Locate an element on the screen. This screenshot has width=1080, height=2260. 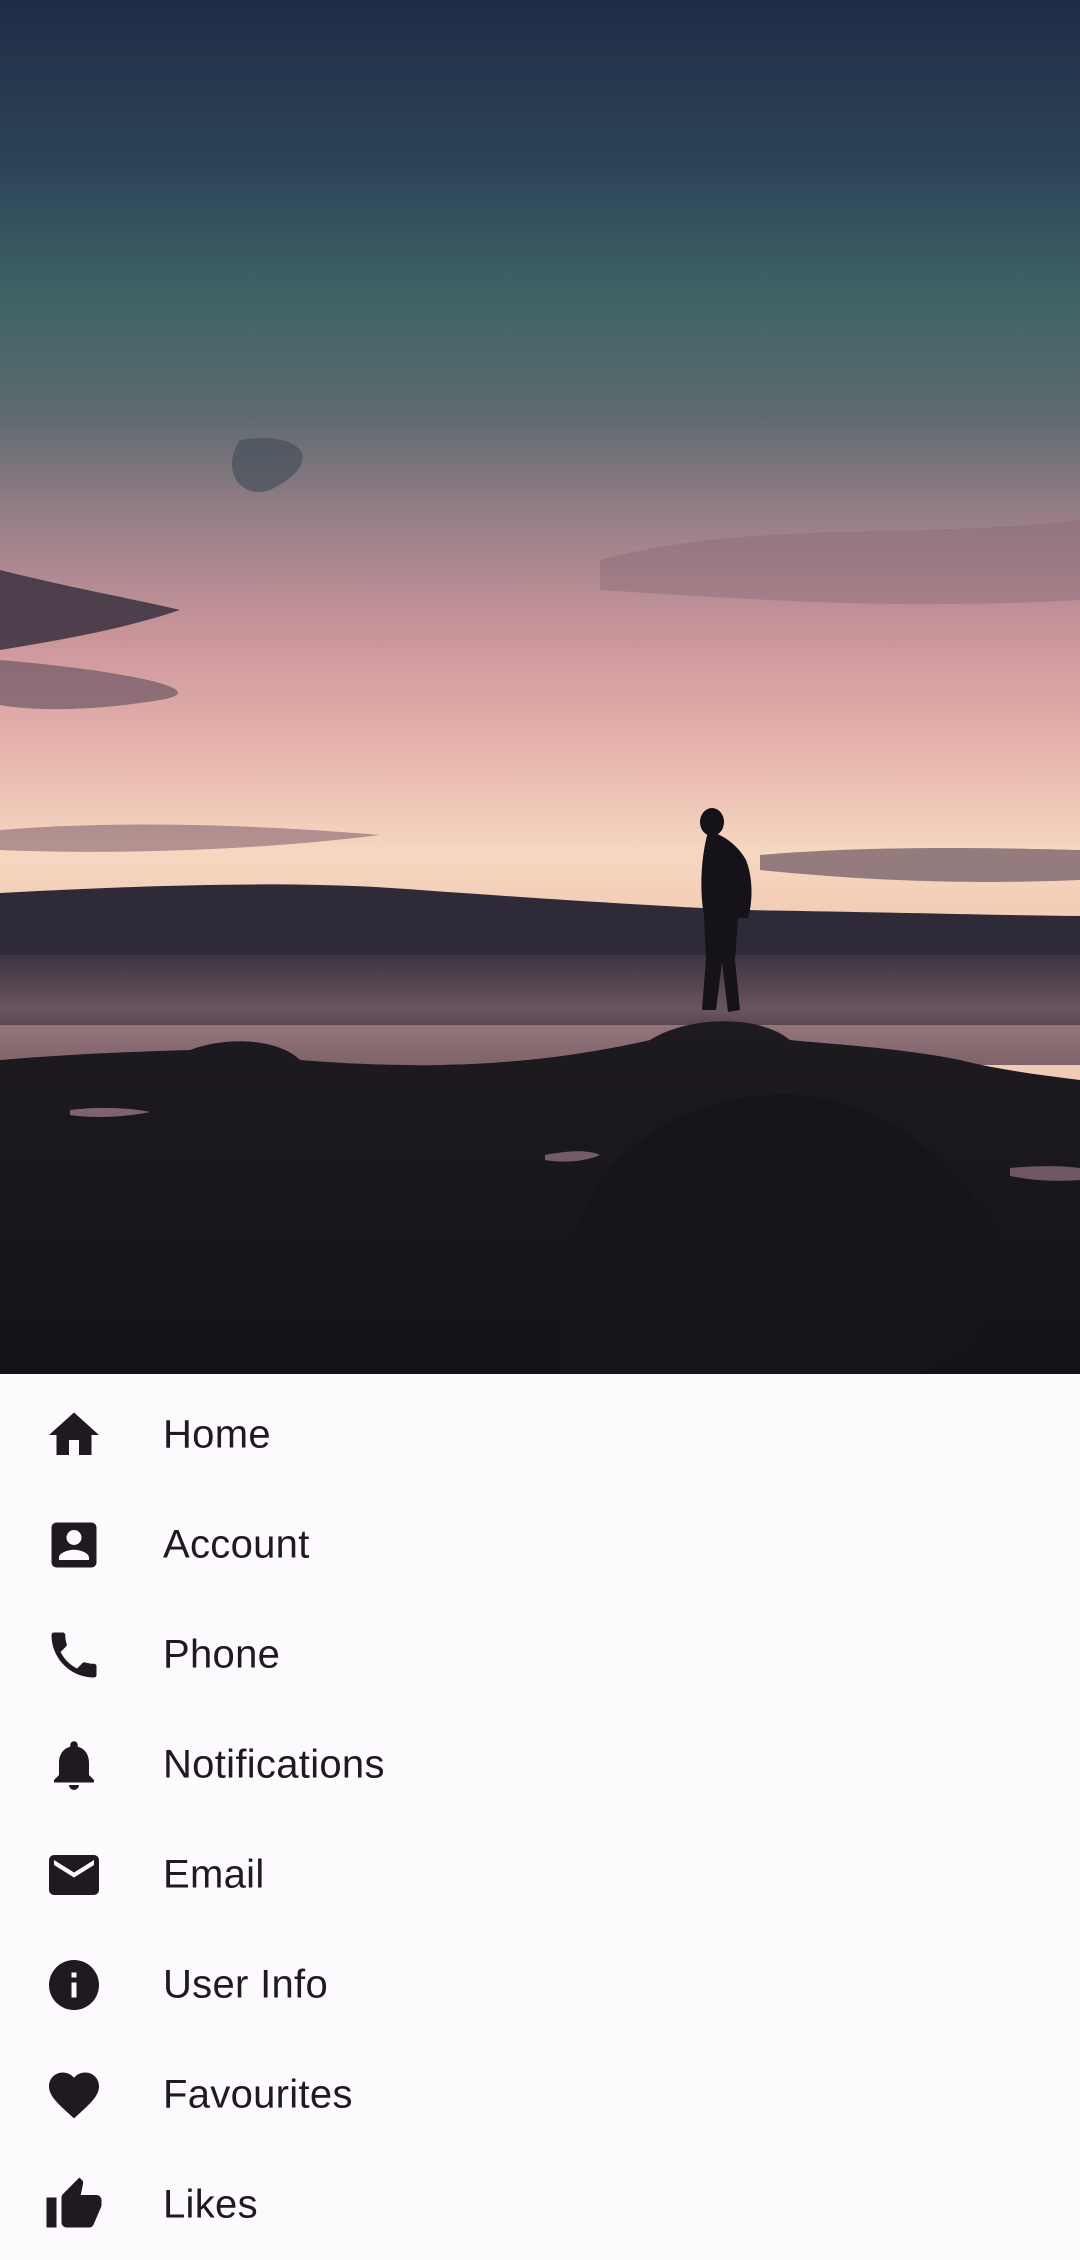
info-icon is located at coordinates (74, 1985).